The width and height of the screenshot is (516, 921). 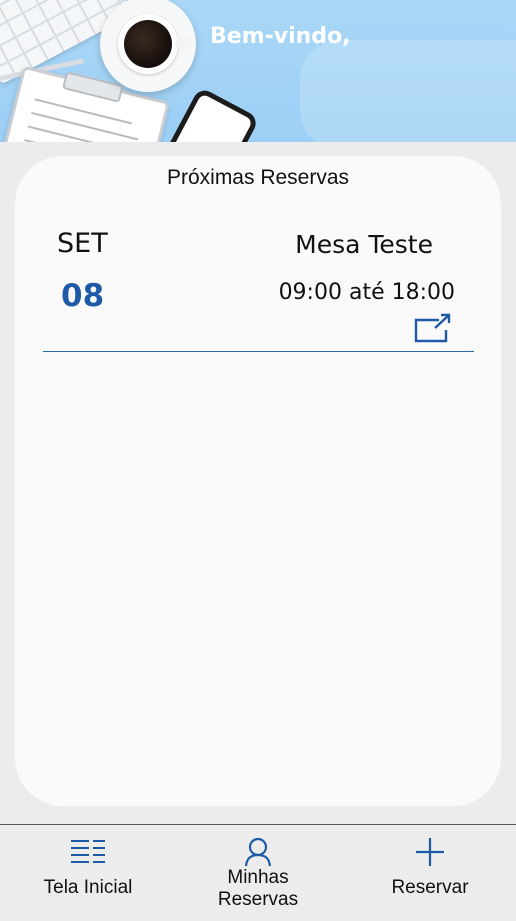 I want to click on nav-home-label: Tela Inicial, so click(x=88, y=887).